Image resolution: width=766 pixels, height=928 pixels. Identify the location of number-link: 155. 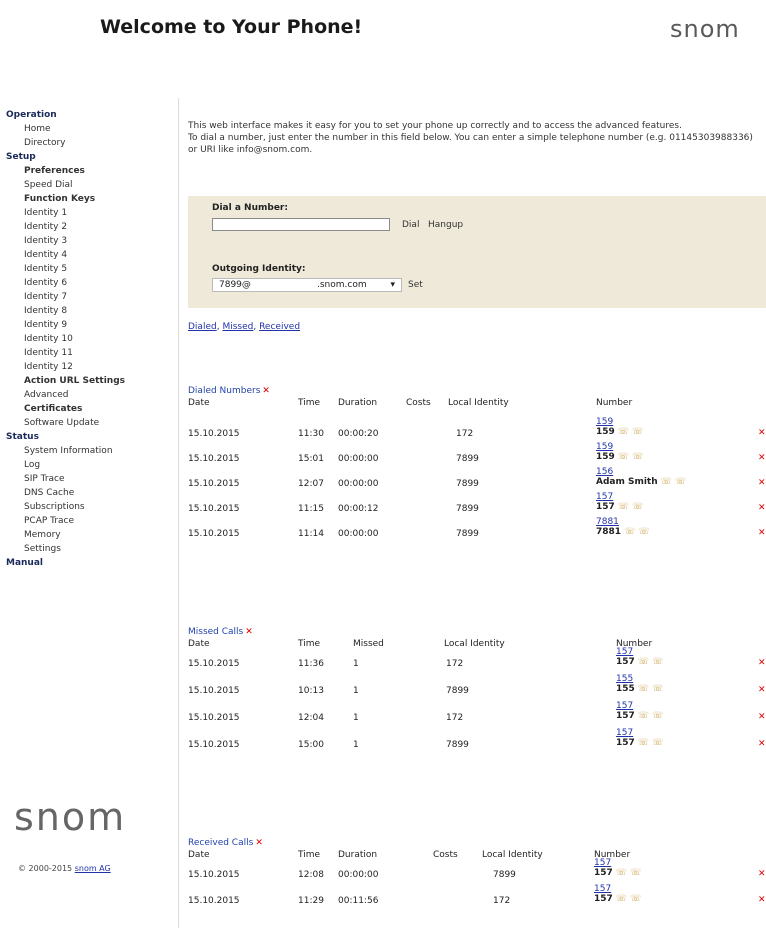
(639, 679).